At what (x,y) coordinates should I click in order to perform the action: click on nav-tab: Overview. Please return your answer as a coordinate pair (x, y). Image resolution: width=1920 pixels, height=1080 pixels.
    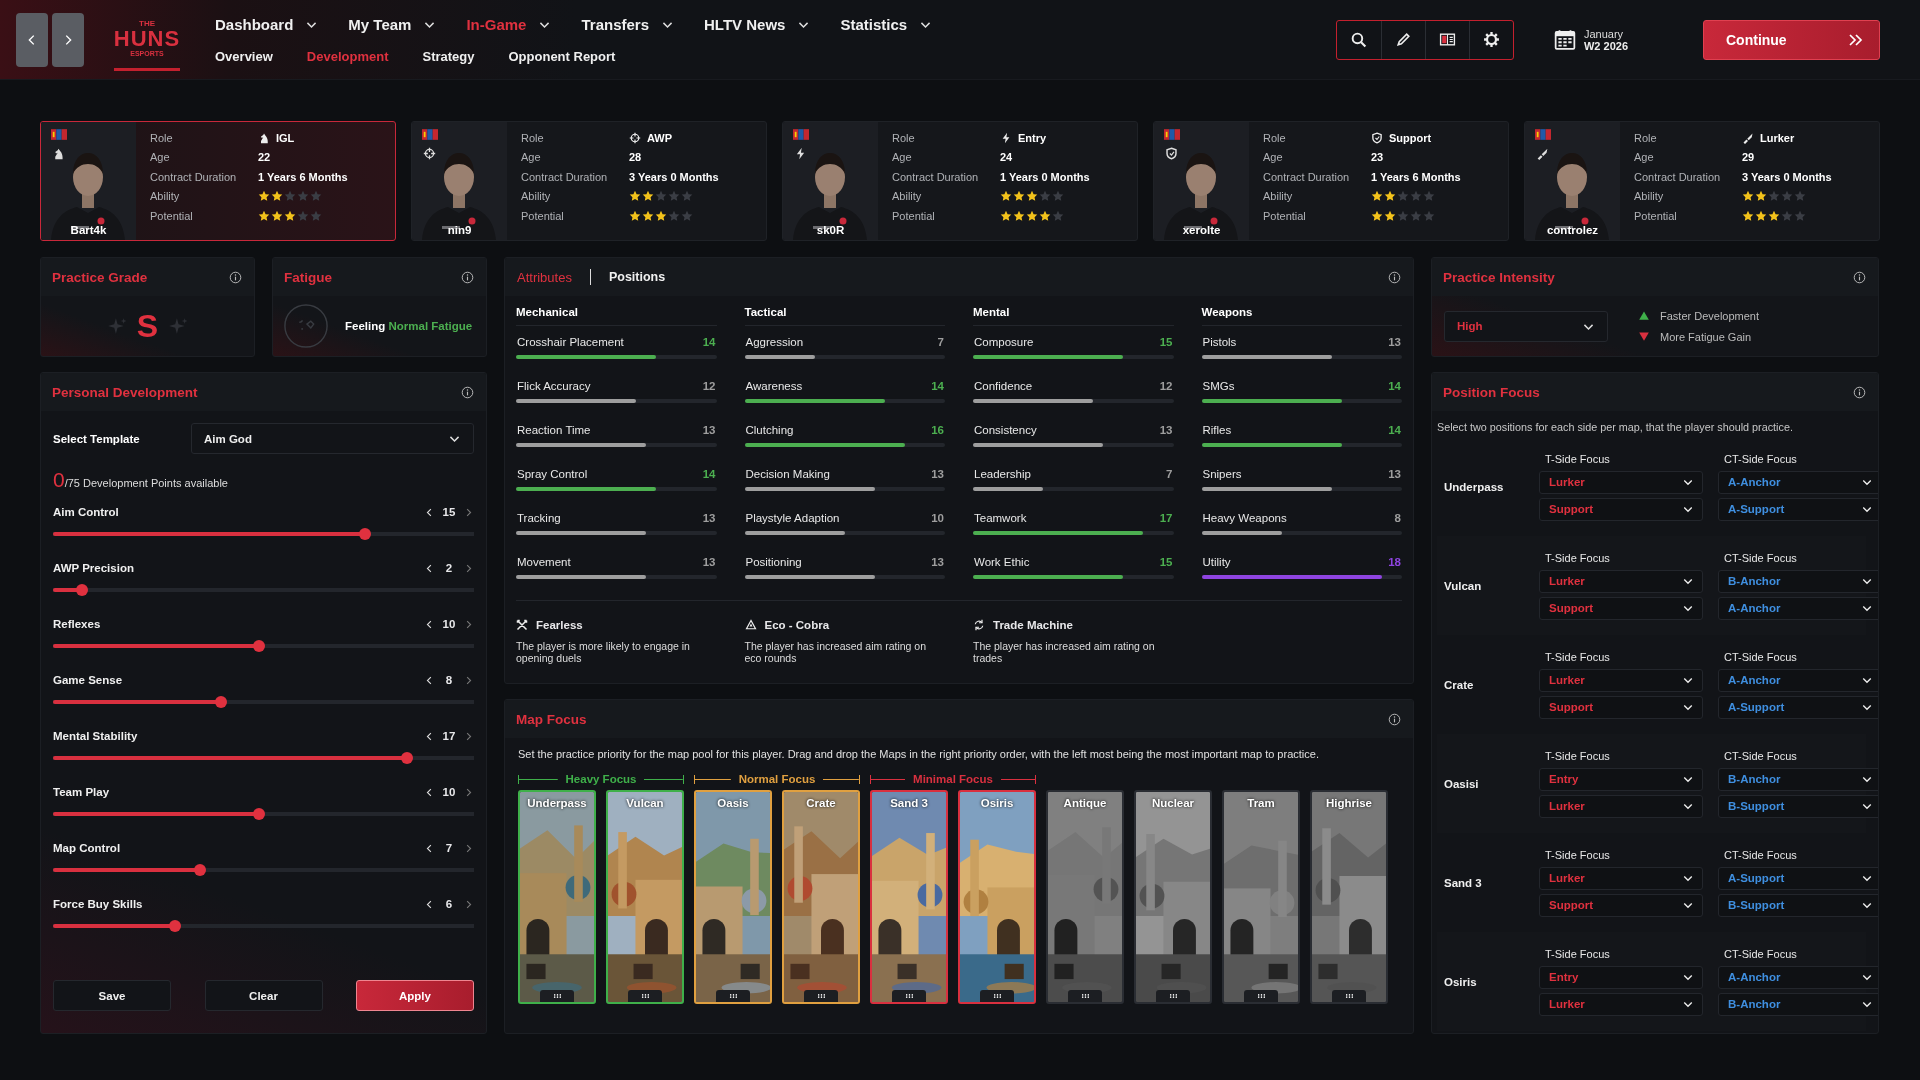
    Looking at the image, I should click on (244, 56).